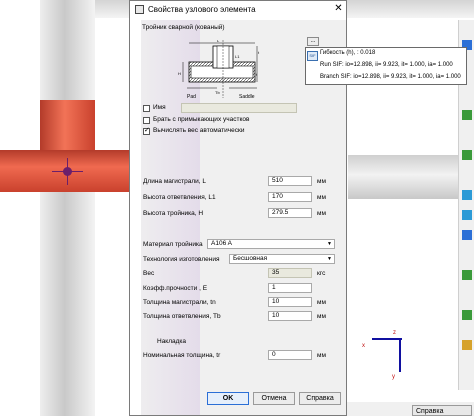 This screenshot has height=417, width=474. What do you see at coordinates (400, 356) in the screenshot?
I see `axis-y-line` at bounding box center [400, 356].